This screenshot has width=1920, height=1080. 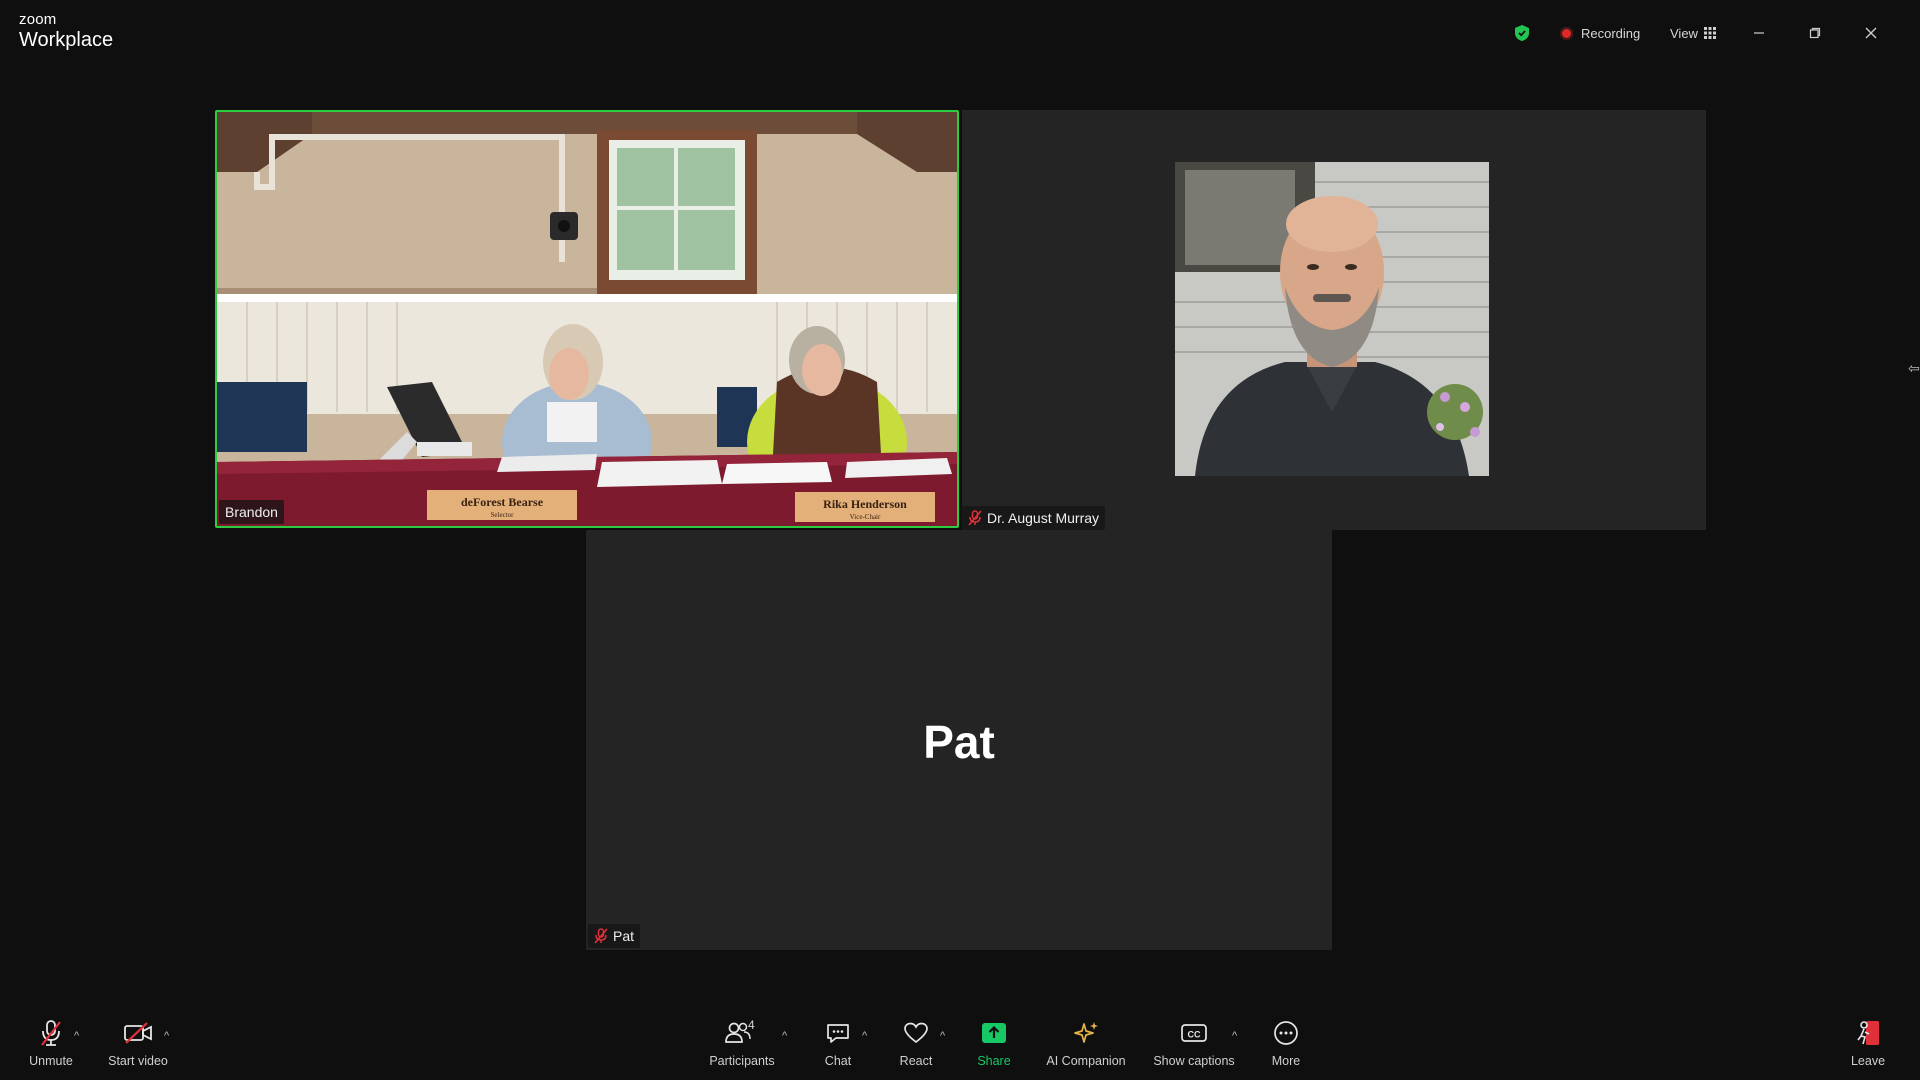 I want to click on chat-icon, so click(x=838, y=1033).